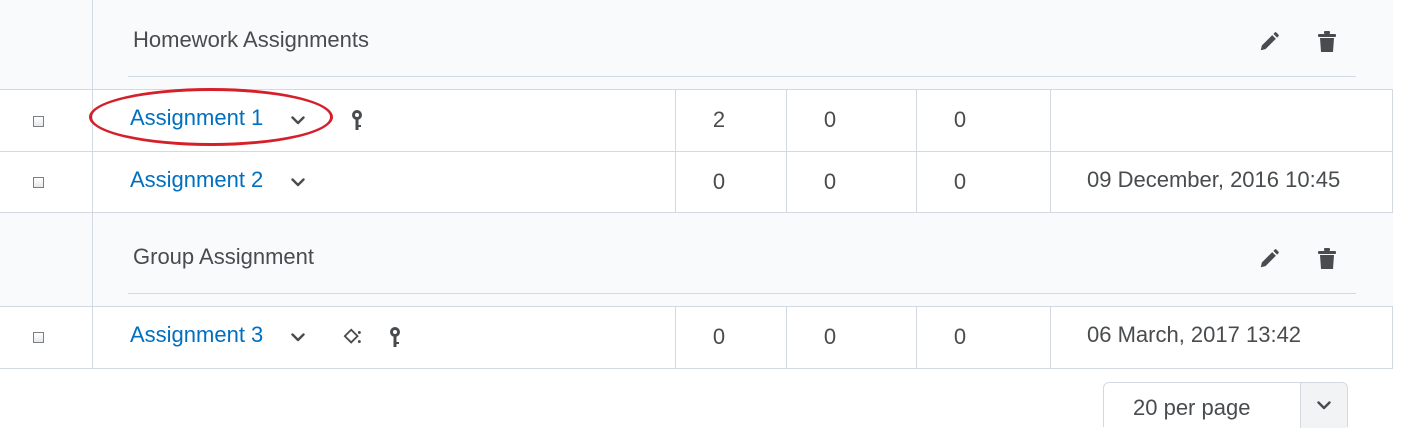 Image resolution: width=1426 pixels, height=428 pixels. What do you see at coordinates (196, 180) in the screenshot?
I see `assignment-link: Assignment 2` at bounding box center [196, 180].